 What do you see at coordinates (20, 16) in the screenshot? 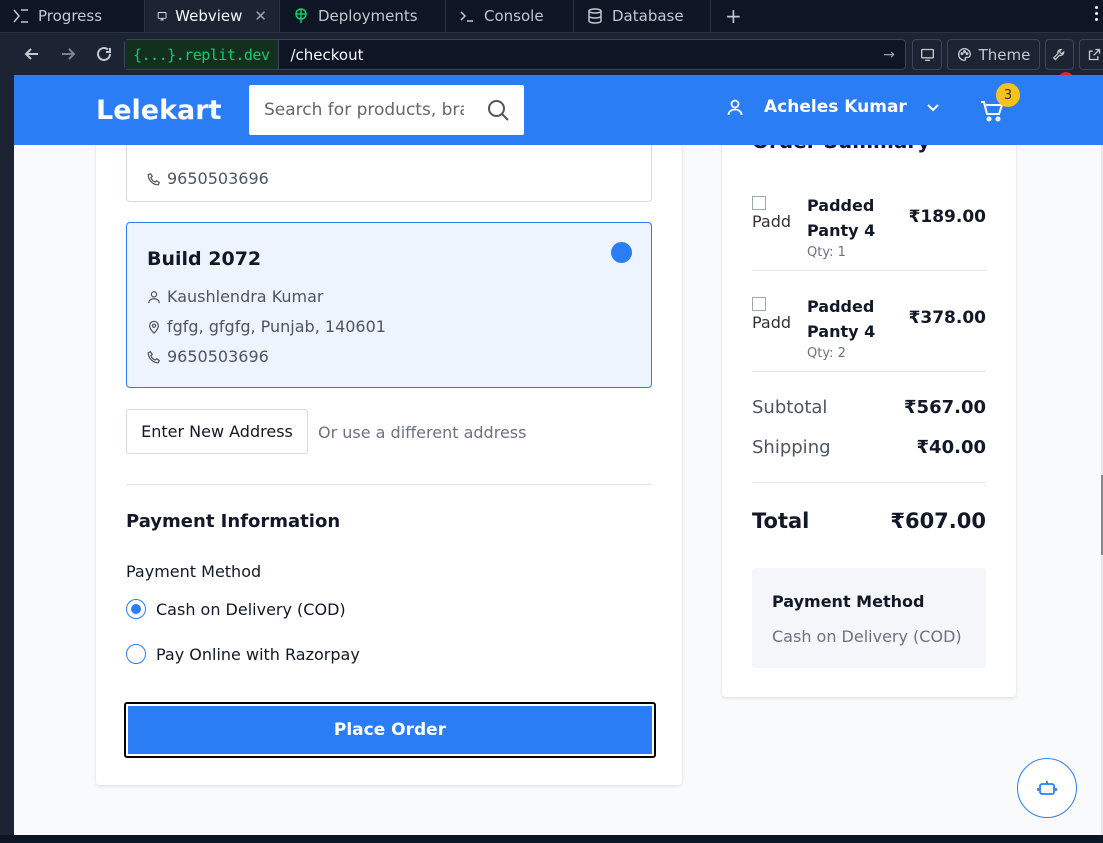
I see `progress-icon` at bounding box center [20, 16].